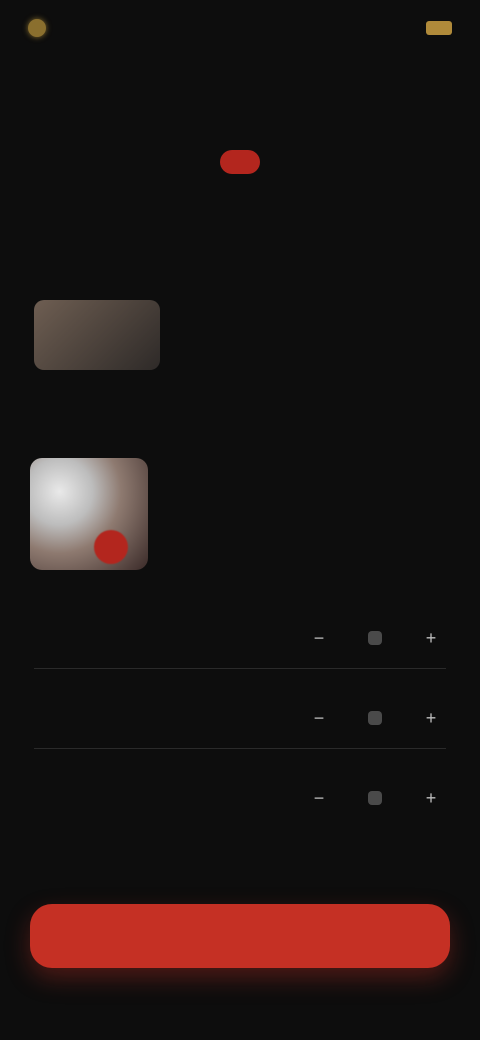 The image size is (480, 1040). What do you see at coordinates (240, 28) in the screenshot?
I see `status-bar` at bounding box center [240, 28].